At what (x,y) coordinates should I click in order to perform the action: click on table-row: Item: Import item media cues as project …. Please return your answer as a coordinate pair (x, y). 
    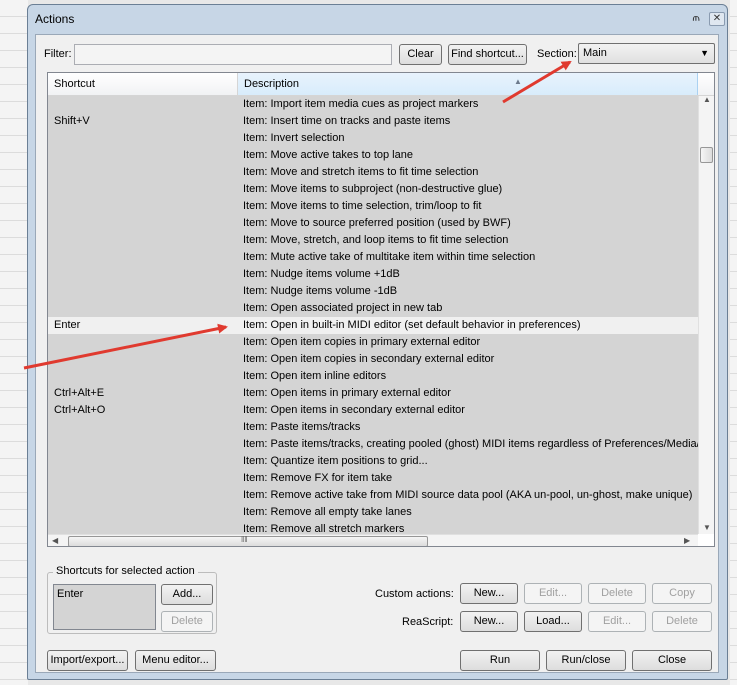
    Looking at the image, I should click on (373, 104).